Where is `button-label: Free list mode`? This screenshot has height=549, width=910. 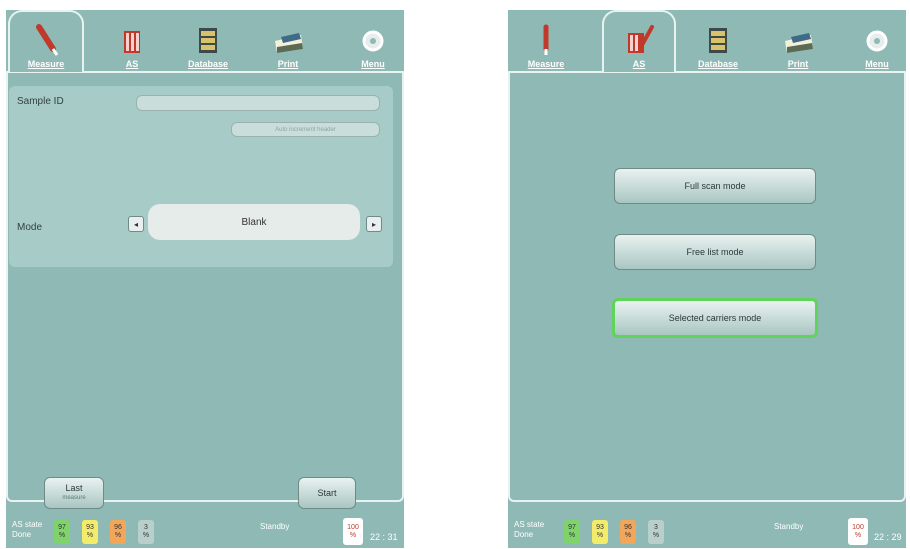
button-label: Free list mode is located at coordinates (715, 252).